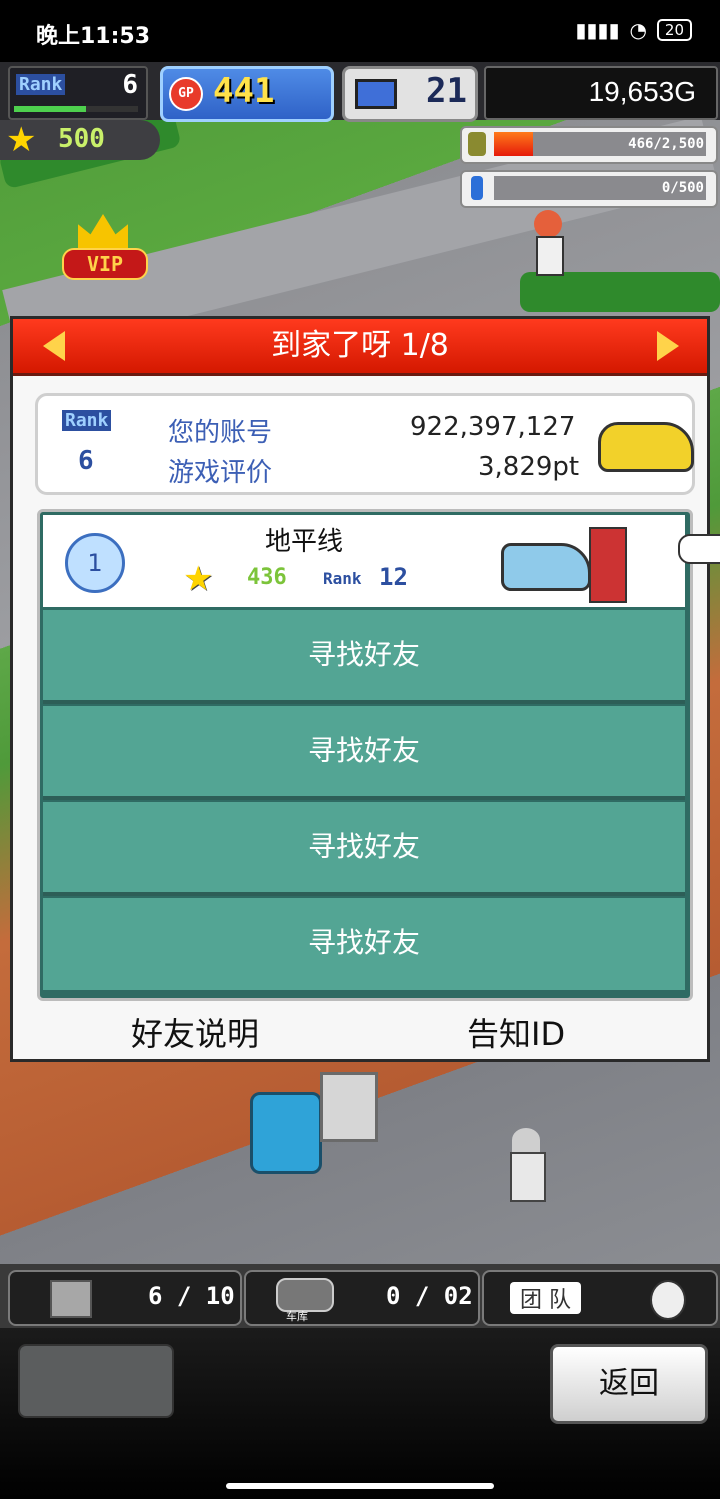  Describe the element at coordinates (286, 1133) in the screenshot. I see `trash-can-icon` at that location.